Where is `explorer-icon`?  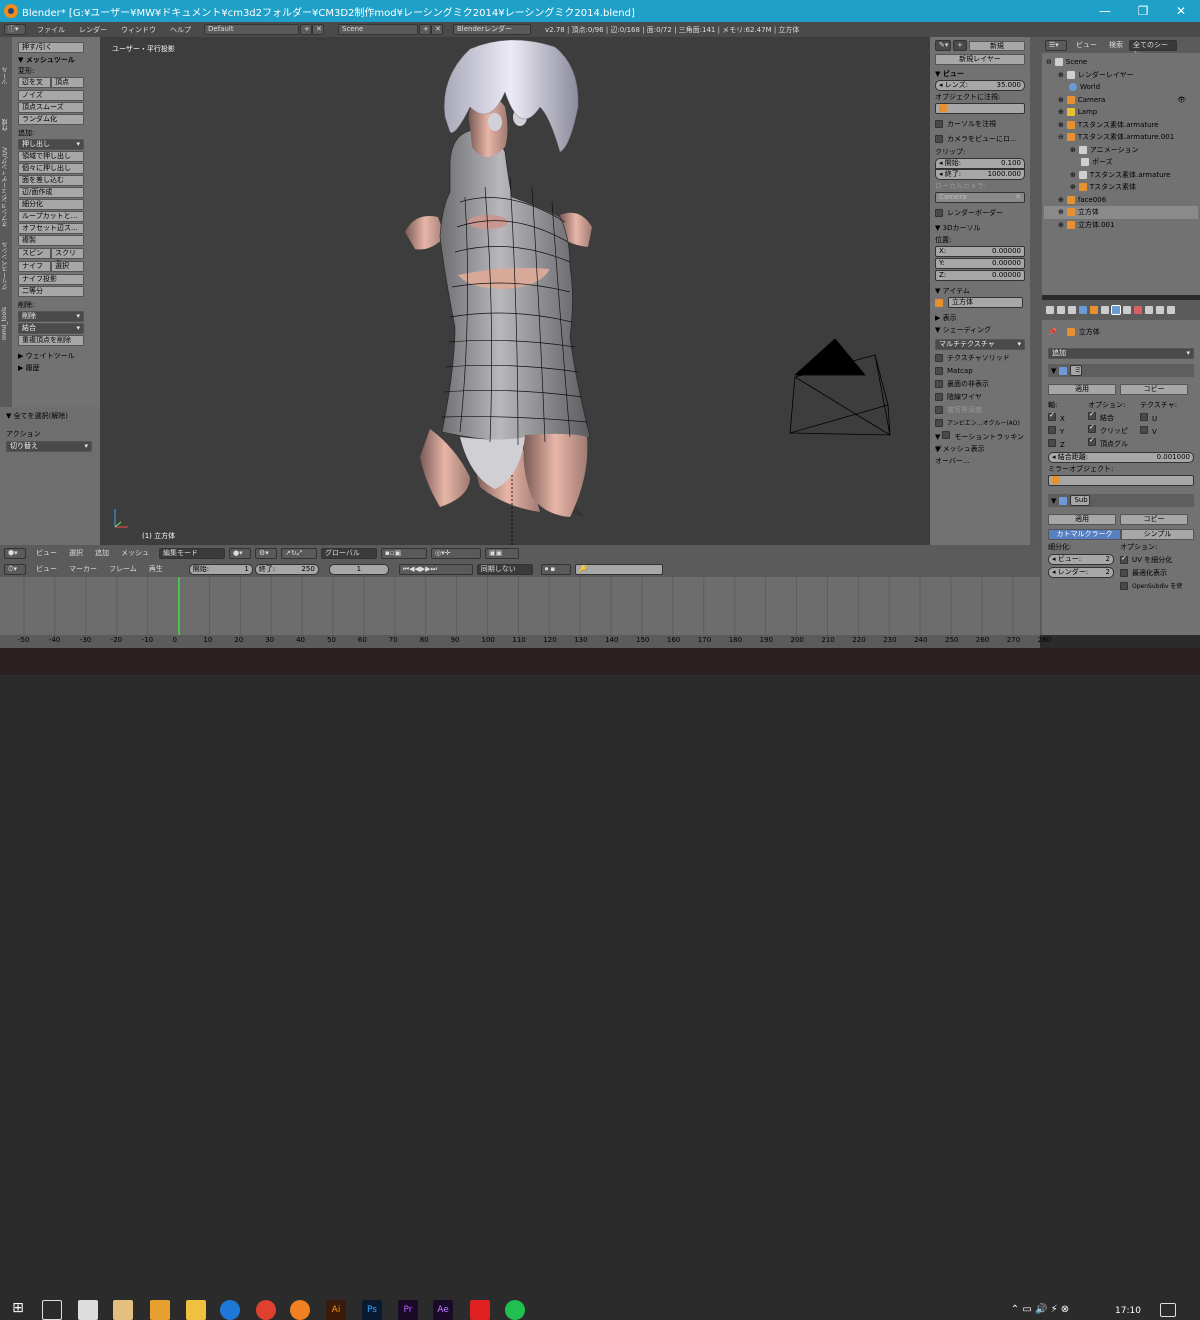 explorer-icon is located at coordinates (196, 1310).